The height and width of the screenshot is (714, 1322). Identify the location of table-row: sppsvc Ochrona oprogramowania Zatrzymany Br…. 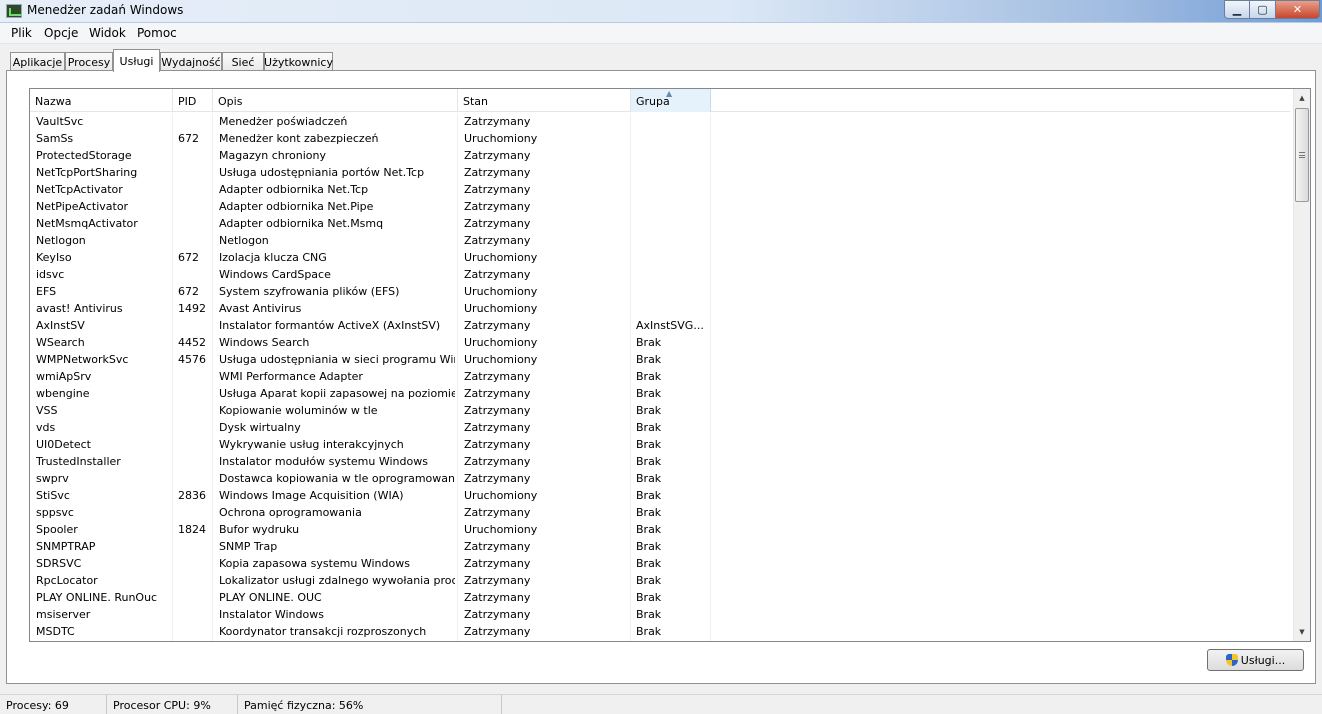
(660, 512).